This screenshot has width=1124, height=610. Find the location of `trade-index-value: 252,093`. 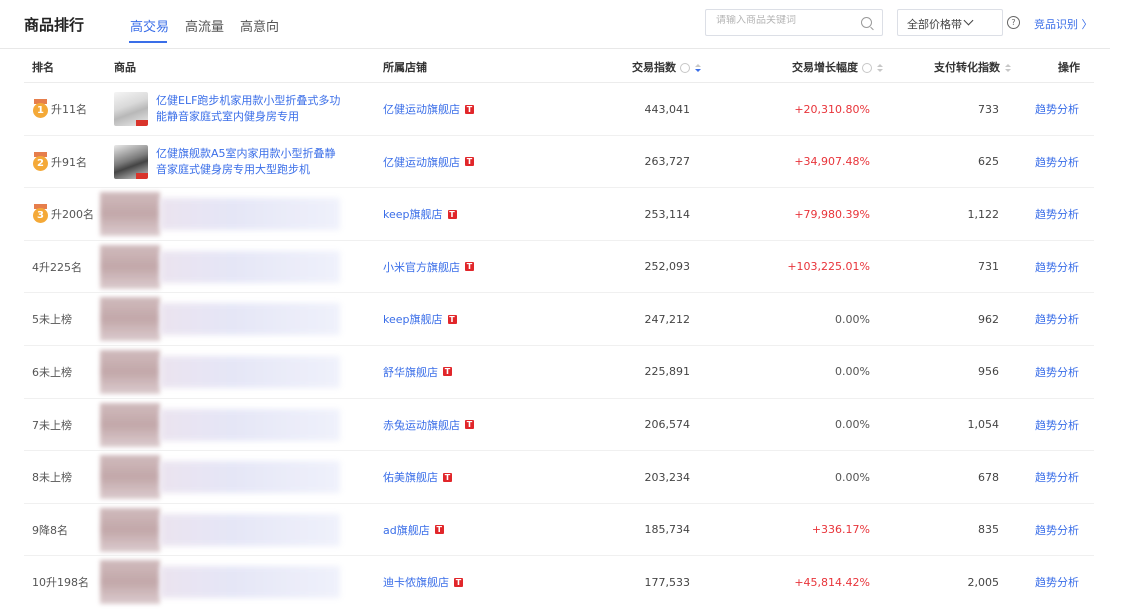

trade-index-value: 252,093 is located at coordinates (667, 267).